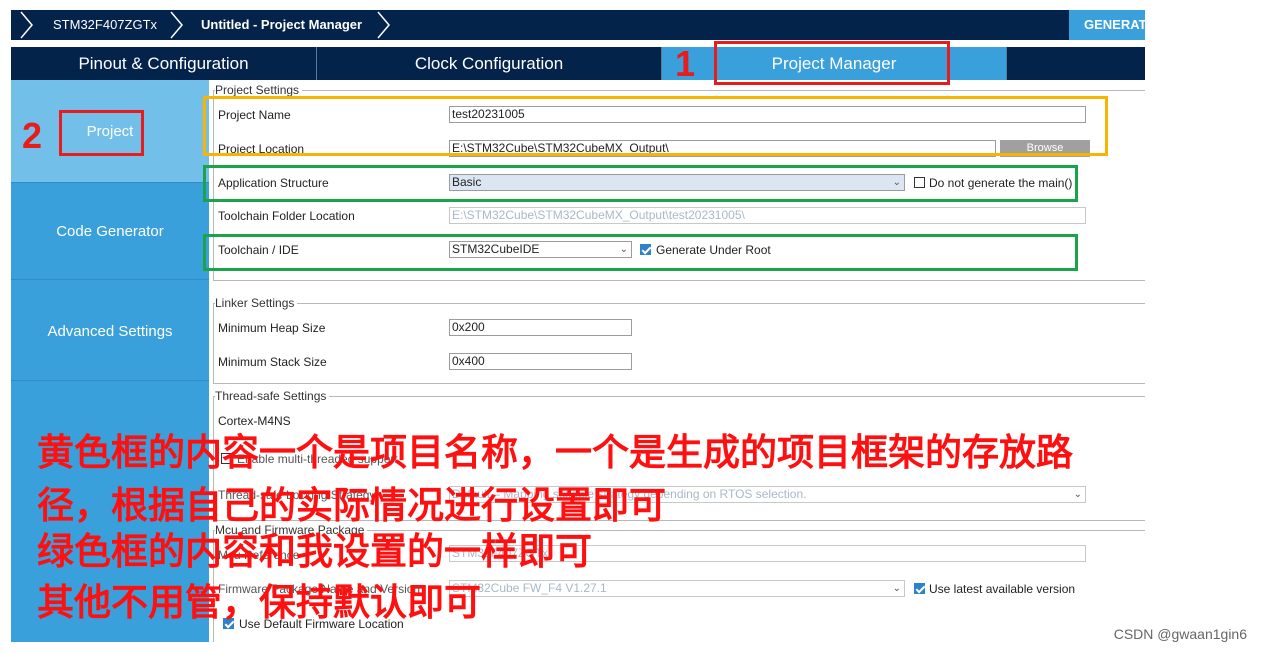 Image resolution: width=1261 pixels, height=654 pixels. What do you see at coordinates (163, 63) in the screenshot?
I see `tab-pinout-configuration: Pinout & Configuration` at bounding box center [163, 63].